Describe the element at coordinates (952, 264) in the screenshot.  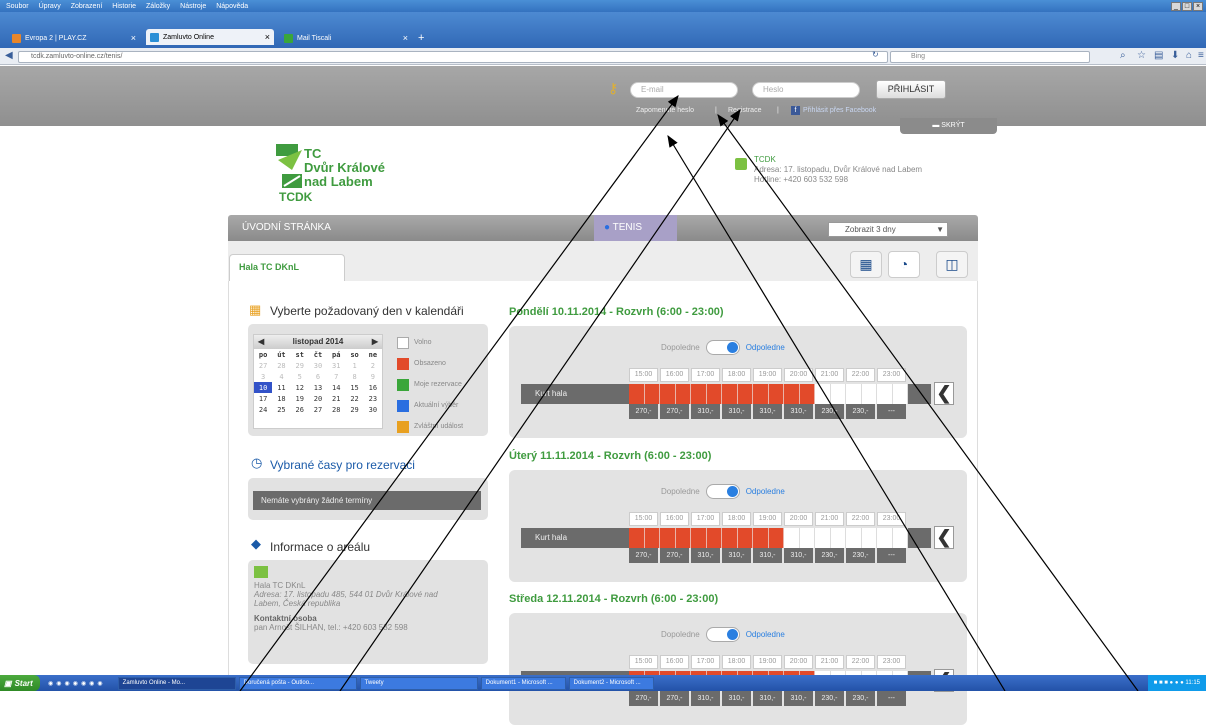
I see `column-view-icon: ◫` at that location.